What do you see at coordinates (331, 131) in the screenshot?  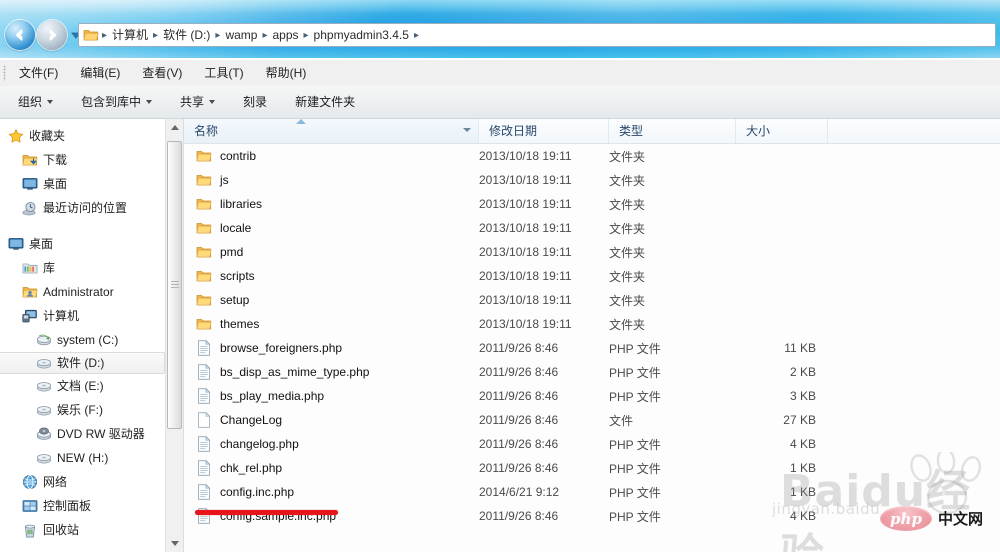 I see `column-header-name: 名称` at bounding box center [331, 131].